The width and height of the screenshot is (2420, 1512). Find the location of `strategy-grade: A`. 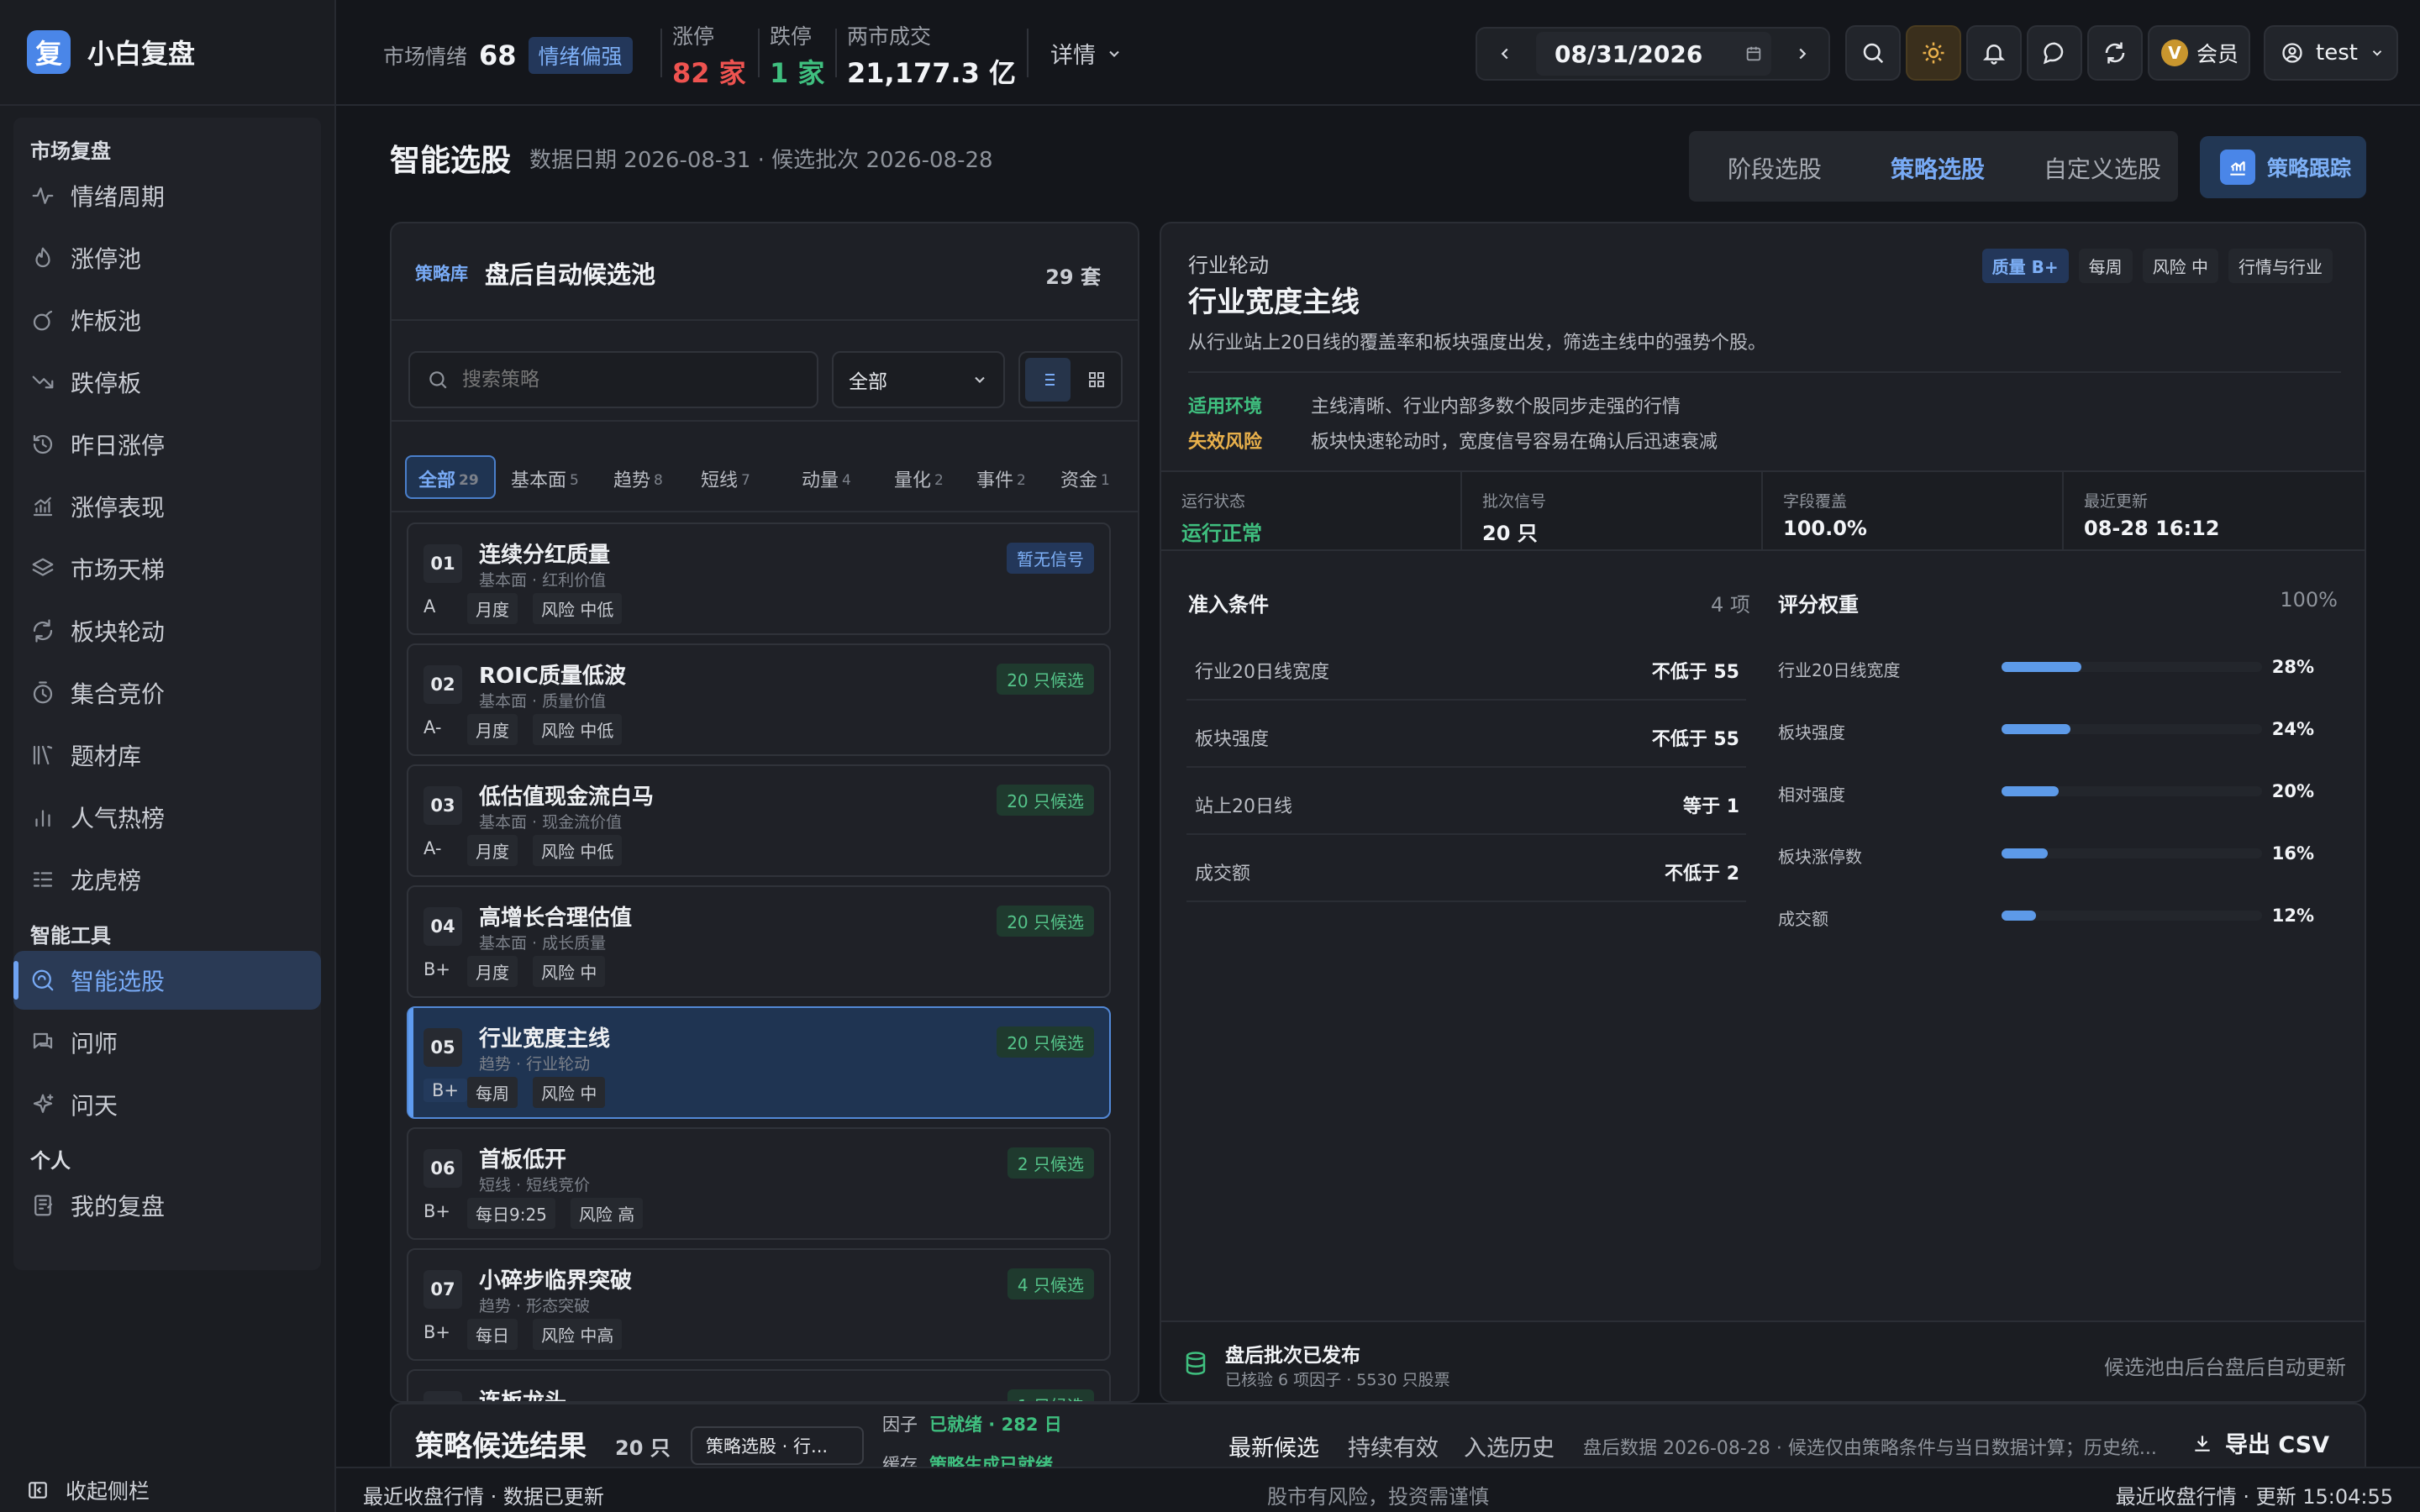

strategy-grade: A is located at coordinates (430, 606).